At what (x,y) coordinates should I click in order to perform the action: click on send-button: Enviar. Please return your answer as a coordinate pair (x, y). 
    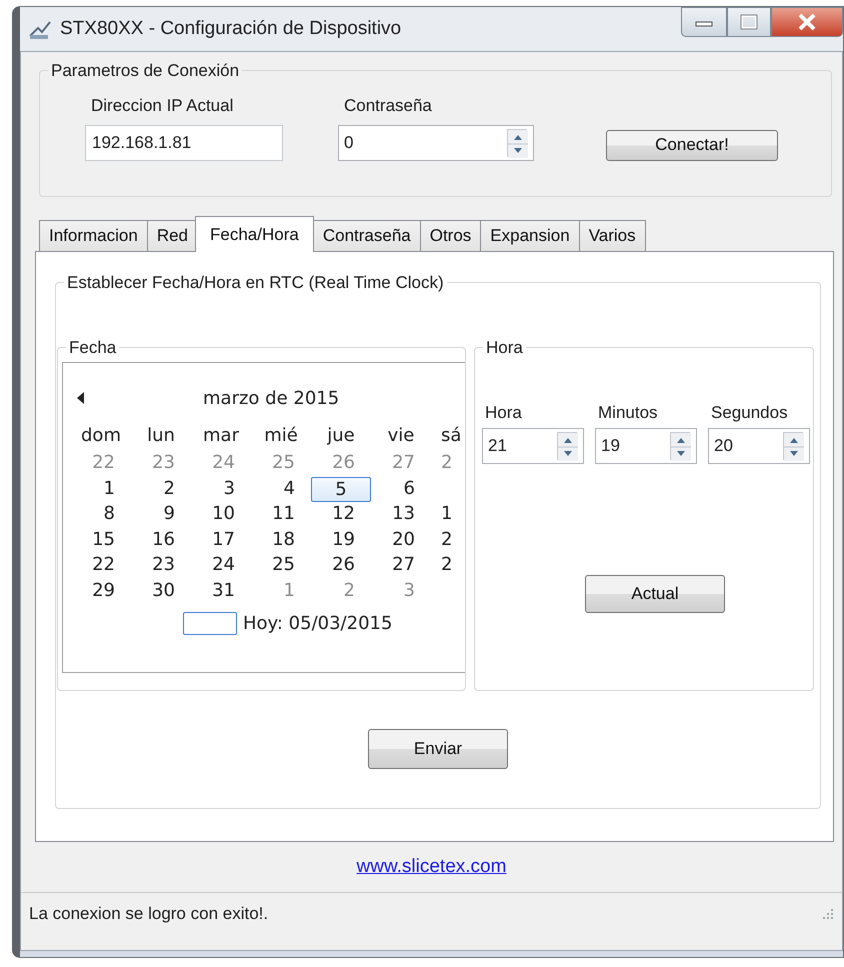
    Looking at the image, I should click on (438, 749).